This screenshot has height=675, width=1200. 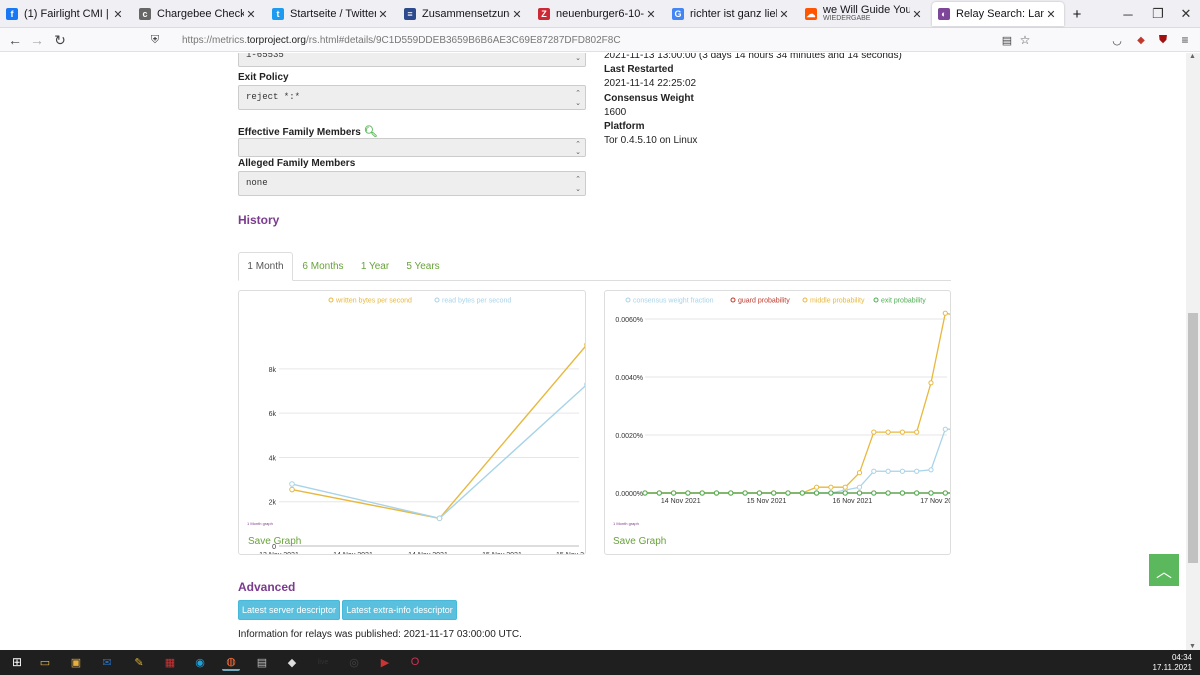 What do you see at coordinates (60, 40) in the screenshot?
I see `reload-icon: ↻` at bounding box center [60, 40].